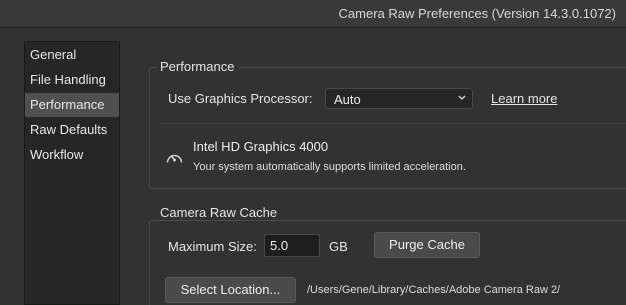 The height and width of the screenshot is (305, 626). I want to click on sidebar-item-label: Performance, so click(67, 104).